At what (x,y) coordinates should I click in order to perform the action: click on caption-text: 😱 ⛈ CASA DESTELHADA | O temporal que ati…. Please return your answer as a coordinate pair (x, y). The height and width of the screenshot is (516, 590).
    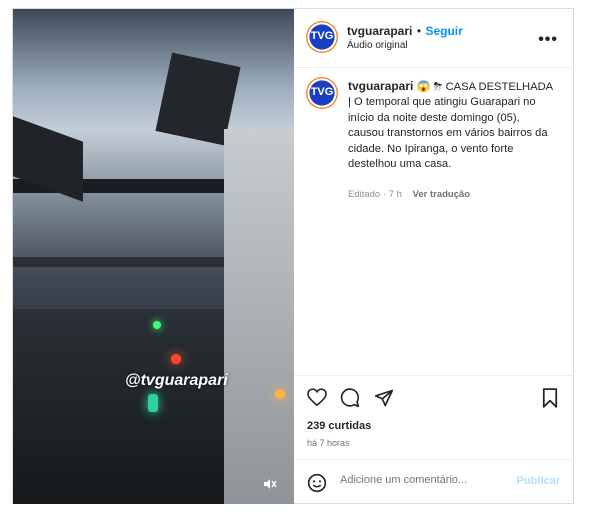
    Looking at the image, I should click on (450, 126).